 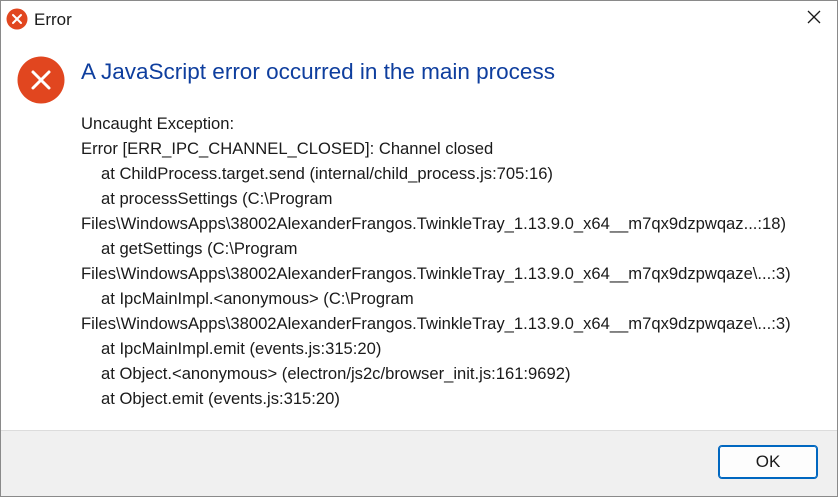 I want to click on close-button, so click(x=814, y=19).